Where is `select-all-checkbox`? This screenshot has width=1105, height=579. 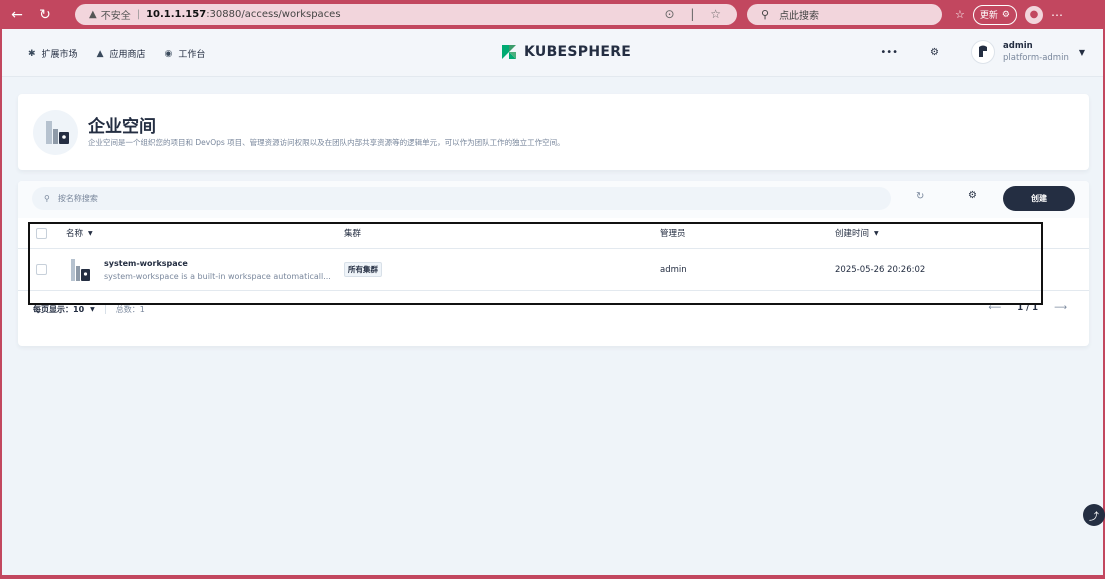
select-all-checkbox is located at coordinates (41, 233).